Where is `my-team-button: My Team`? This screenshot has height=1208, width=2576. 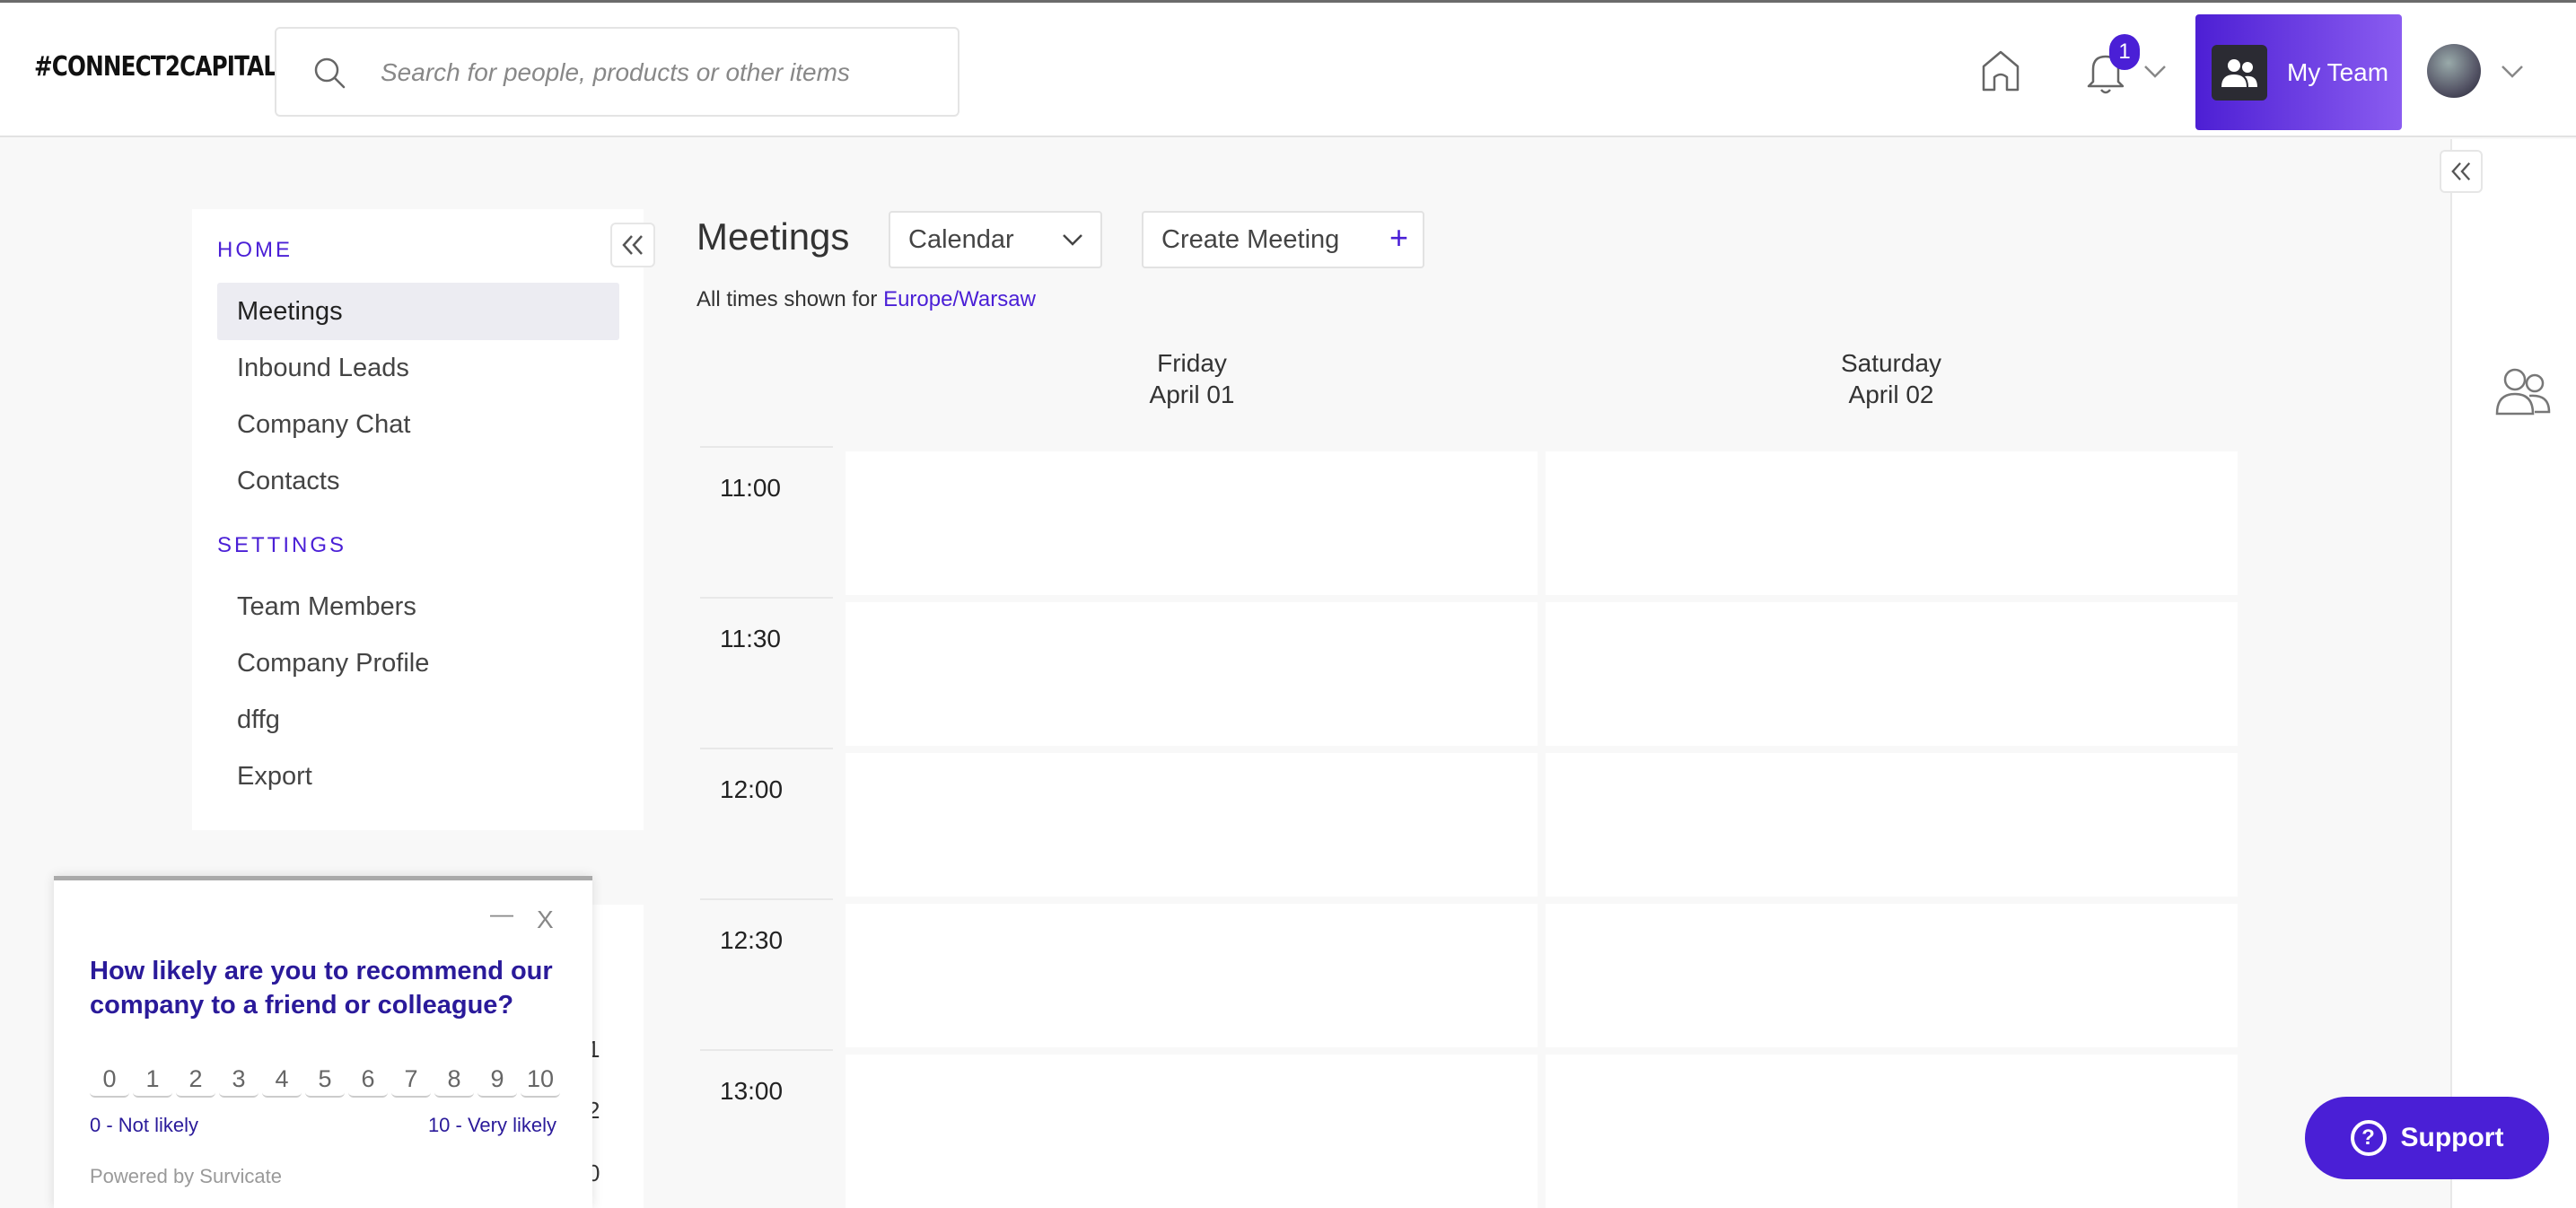
my-team-button: My Team is located at coordinates (2298, 72).